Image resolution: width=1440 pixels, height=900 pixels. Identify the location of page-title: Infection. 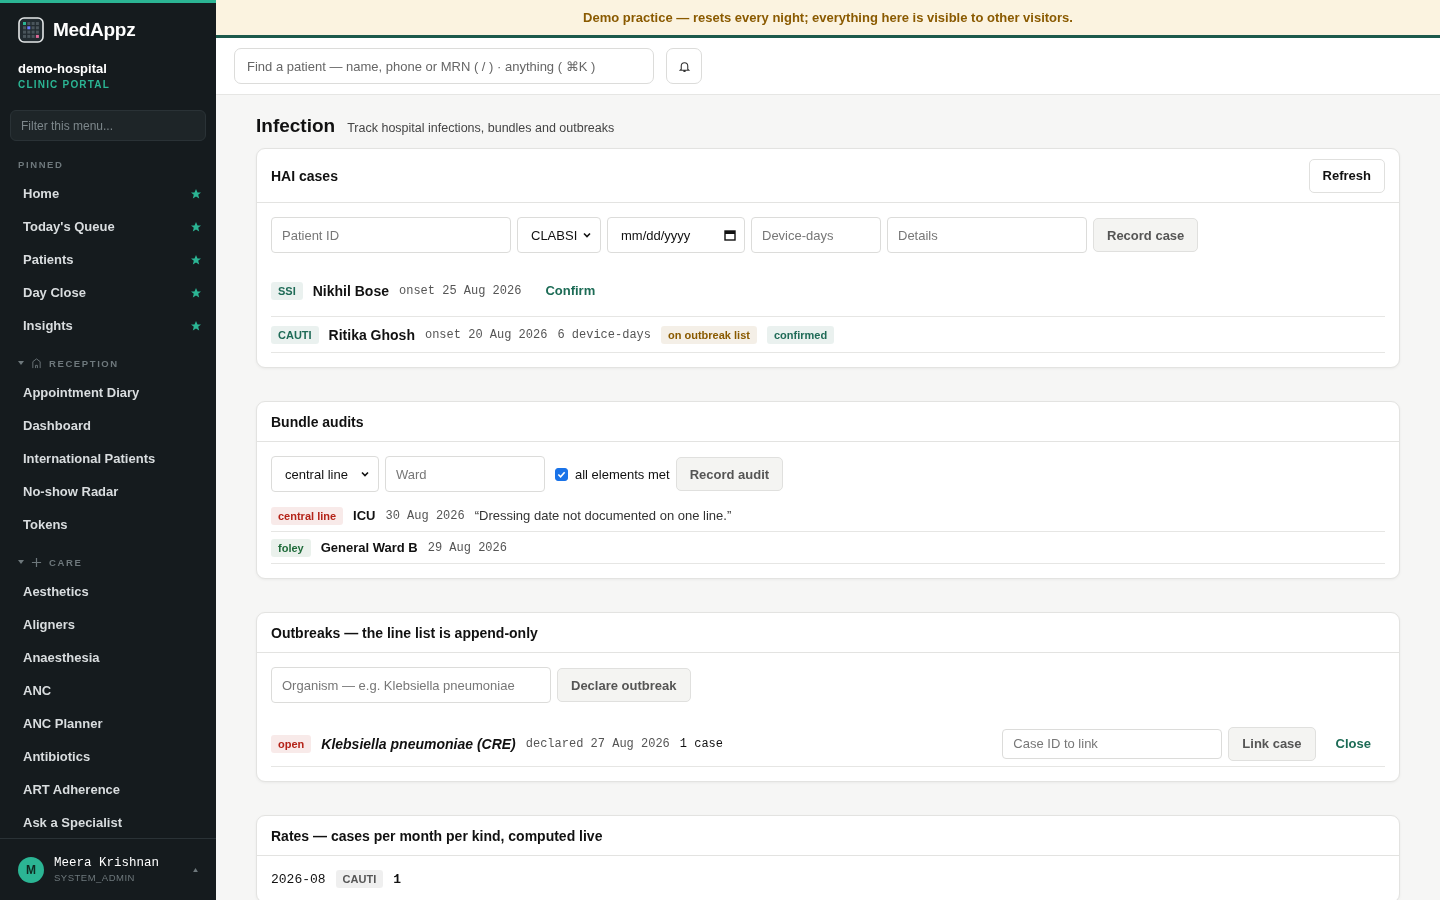
(296, 126).